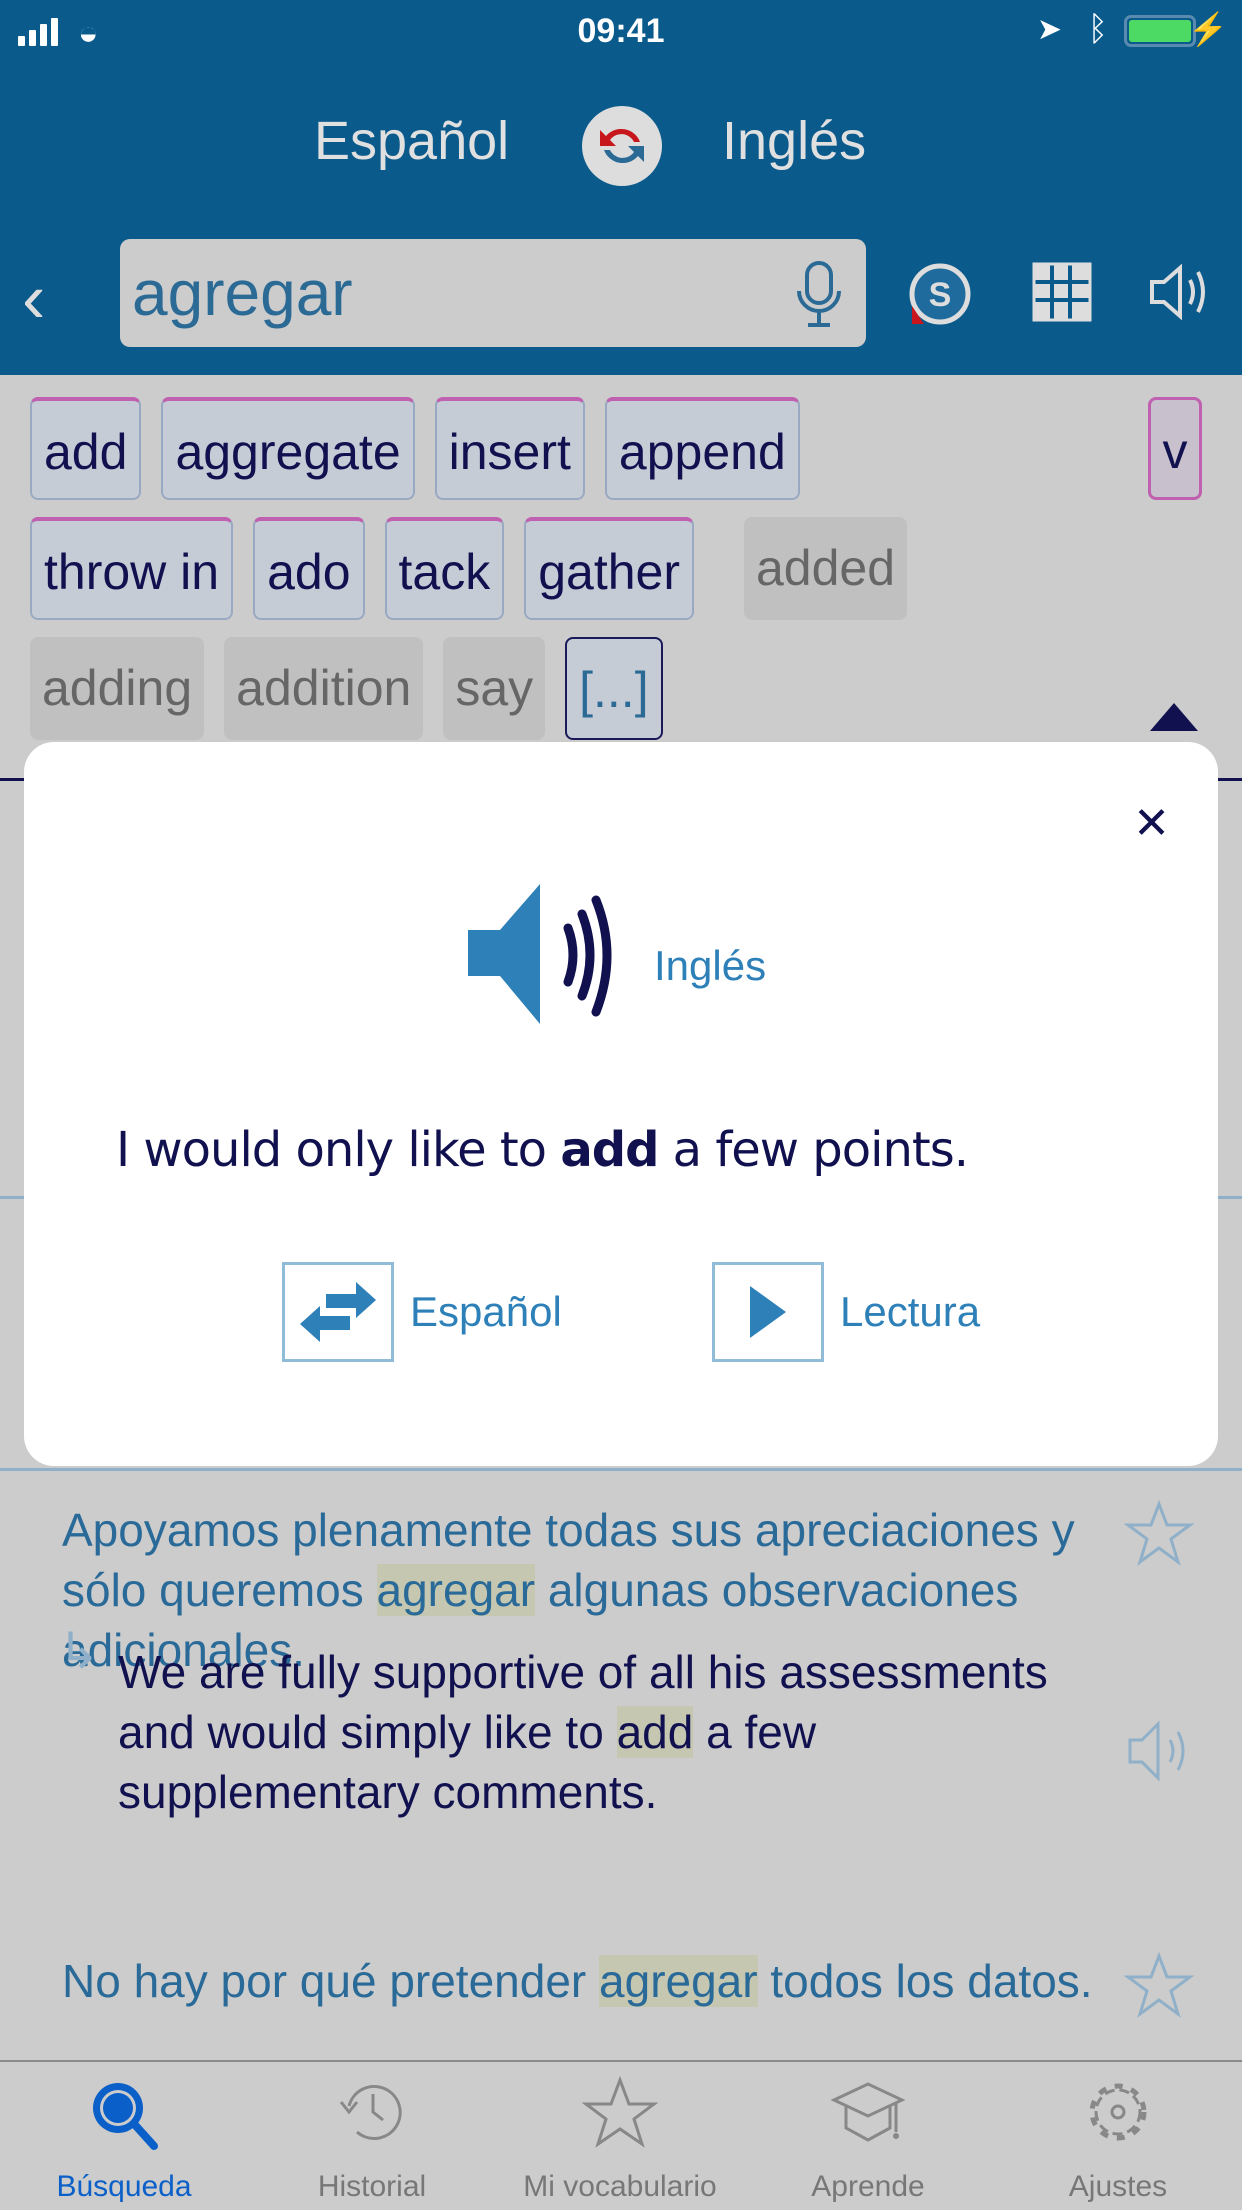 The width and height of the screenshot is (1242, 2210). I want to click on language-selector: Español Inglés, so click(621, 147).